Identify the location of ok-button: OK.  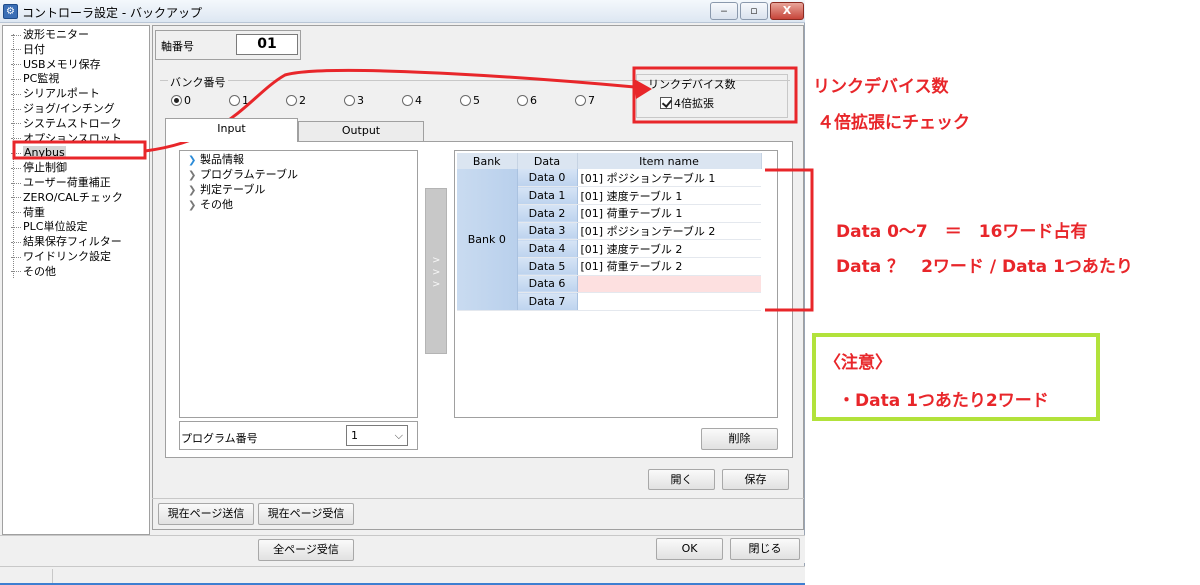
(689, 549).